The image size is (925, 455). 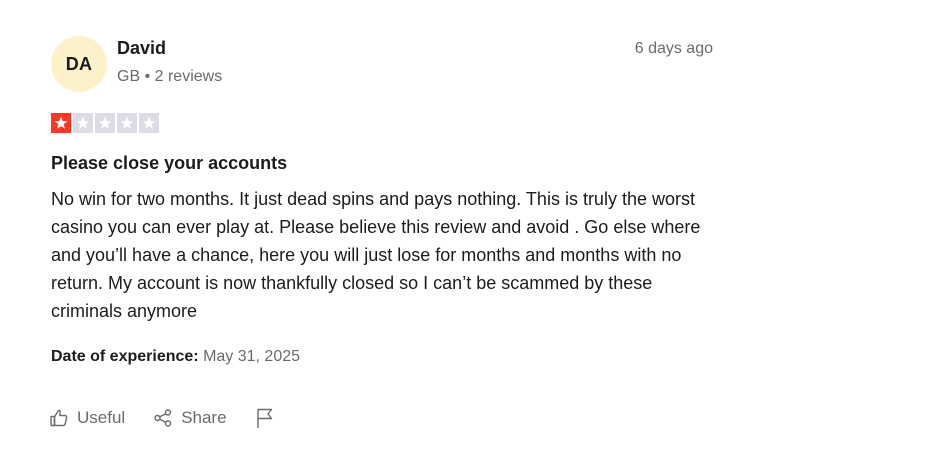 I want to click on reviewer-review-count: 2 reviews, so click(x=189, y=76).